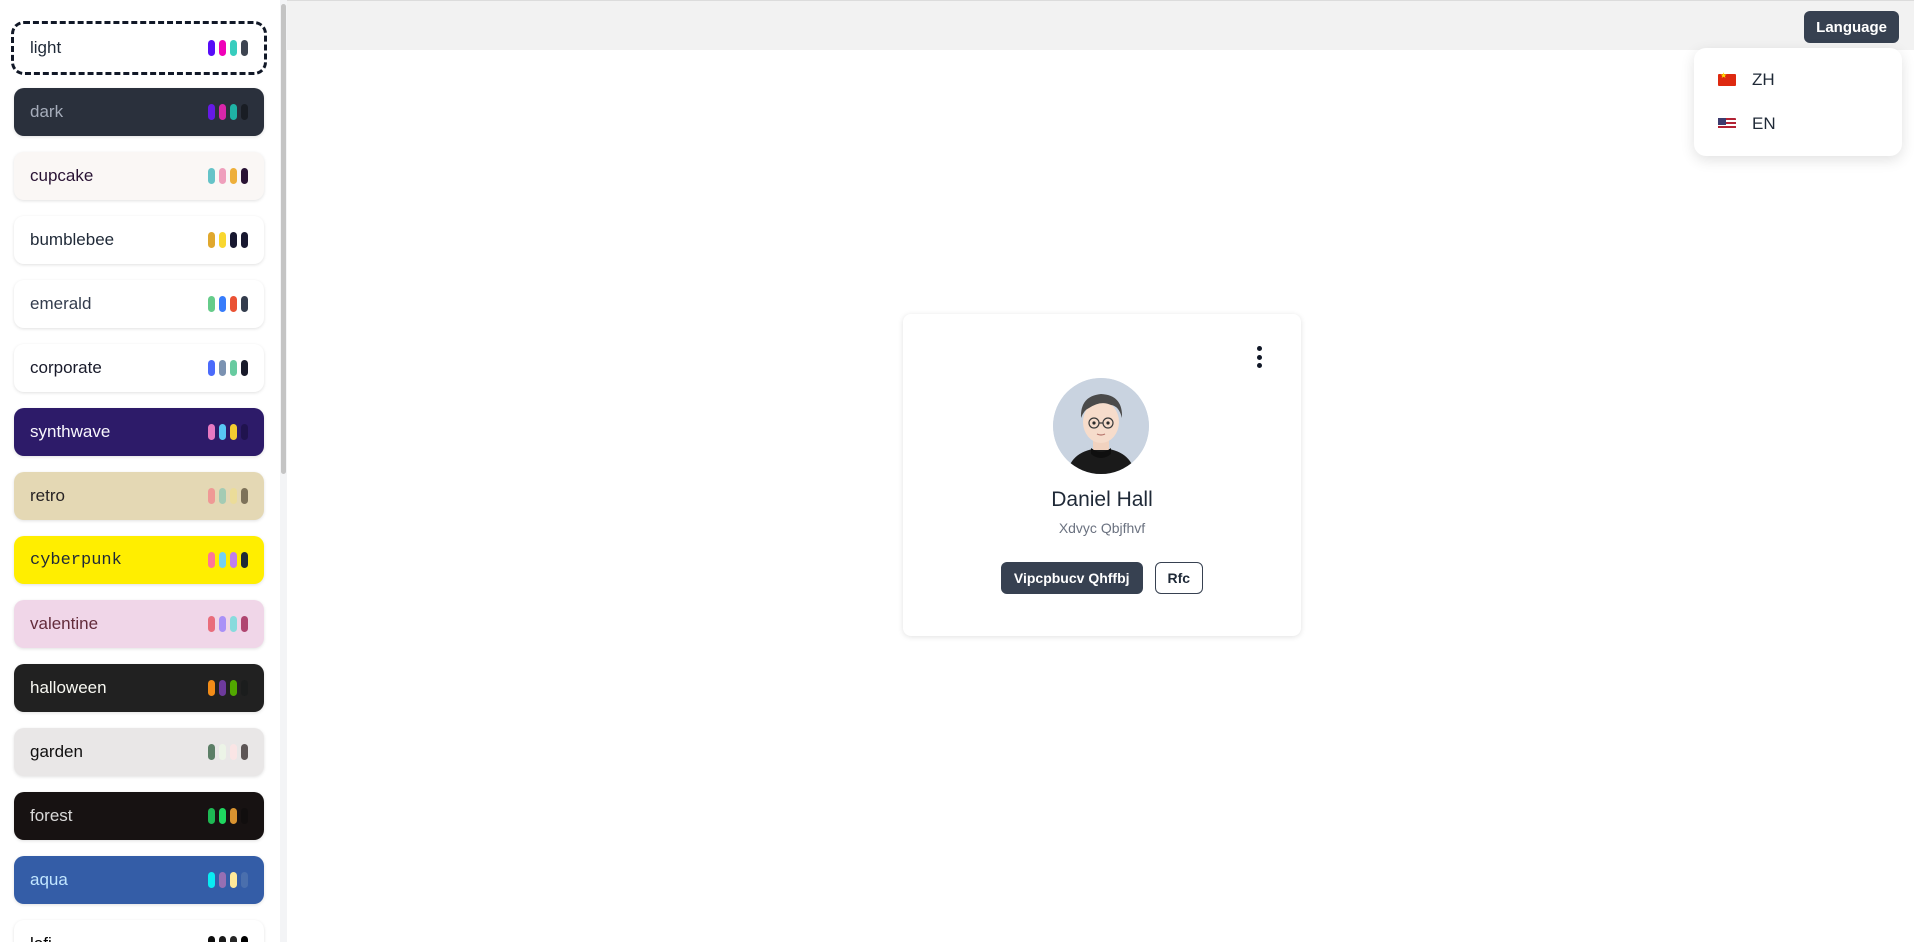  Describe the element at coordinates (61, 303) in the screenshot. I see `theme-item-label: emerald` at that location.